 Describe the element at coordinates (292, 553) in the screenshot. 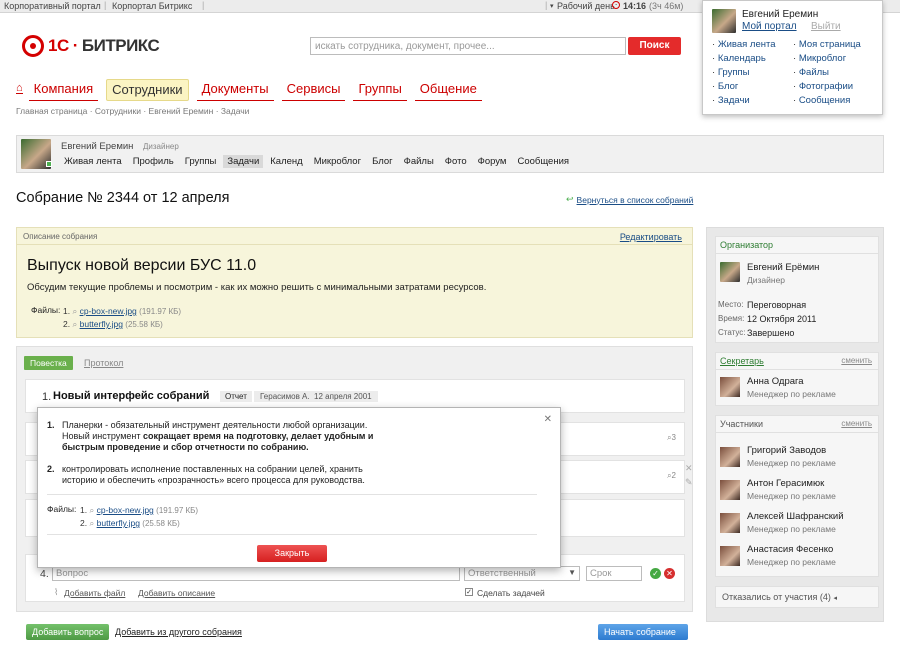

I see `close-button: Закрыть` at that location.